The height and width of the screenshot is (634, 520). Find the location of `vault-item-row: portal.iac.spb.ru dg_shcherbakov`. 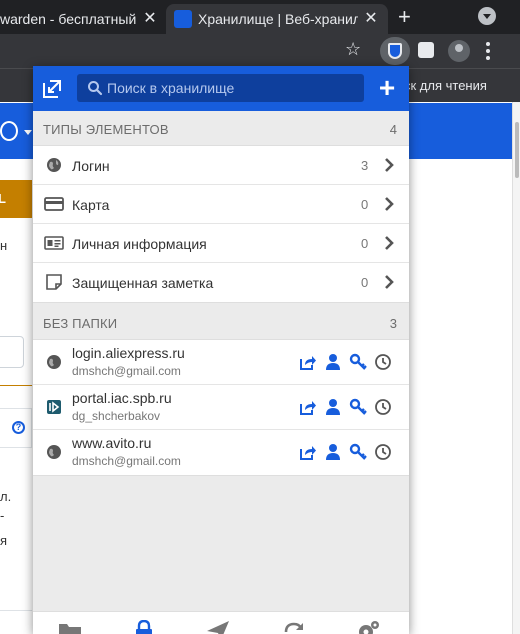

vault-item-row: portal.iac.spb.ru dg_shcherbakov is located at coordinates (221, 407).